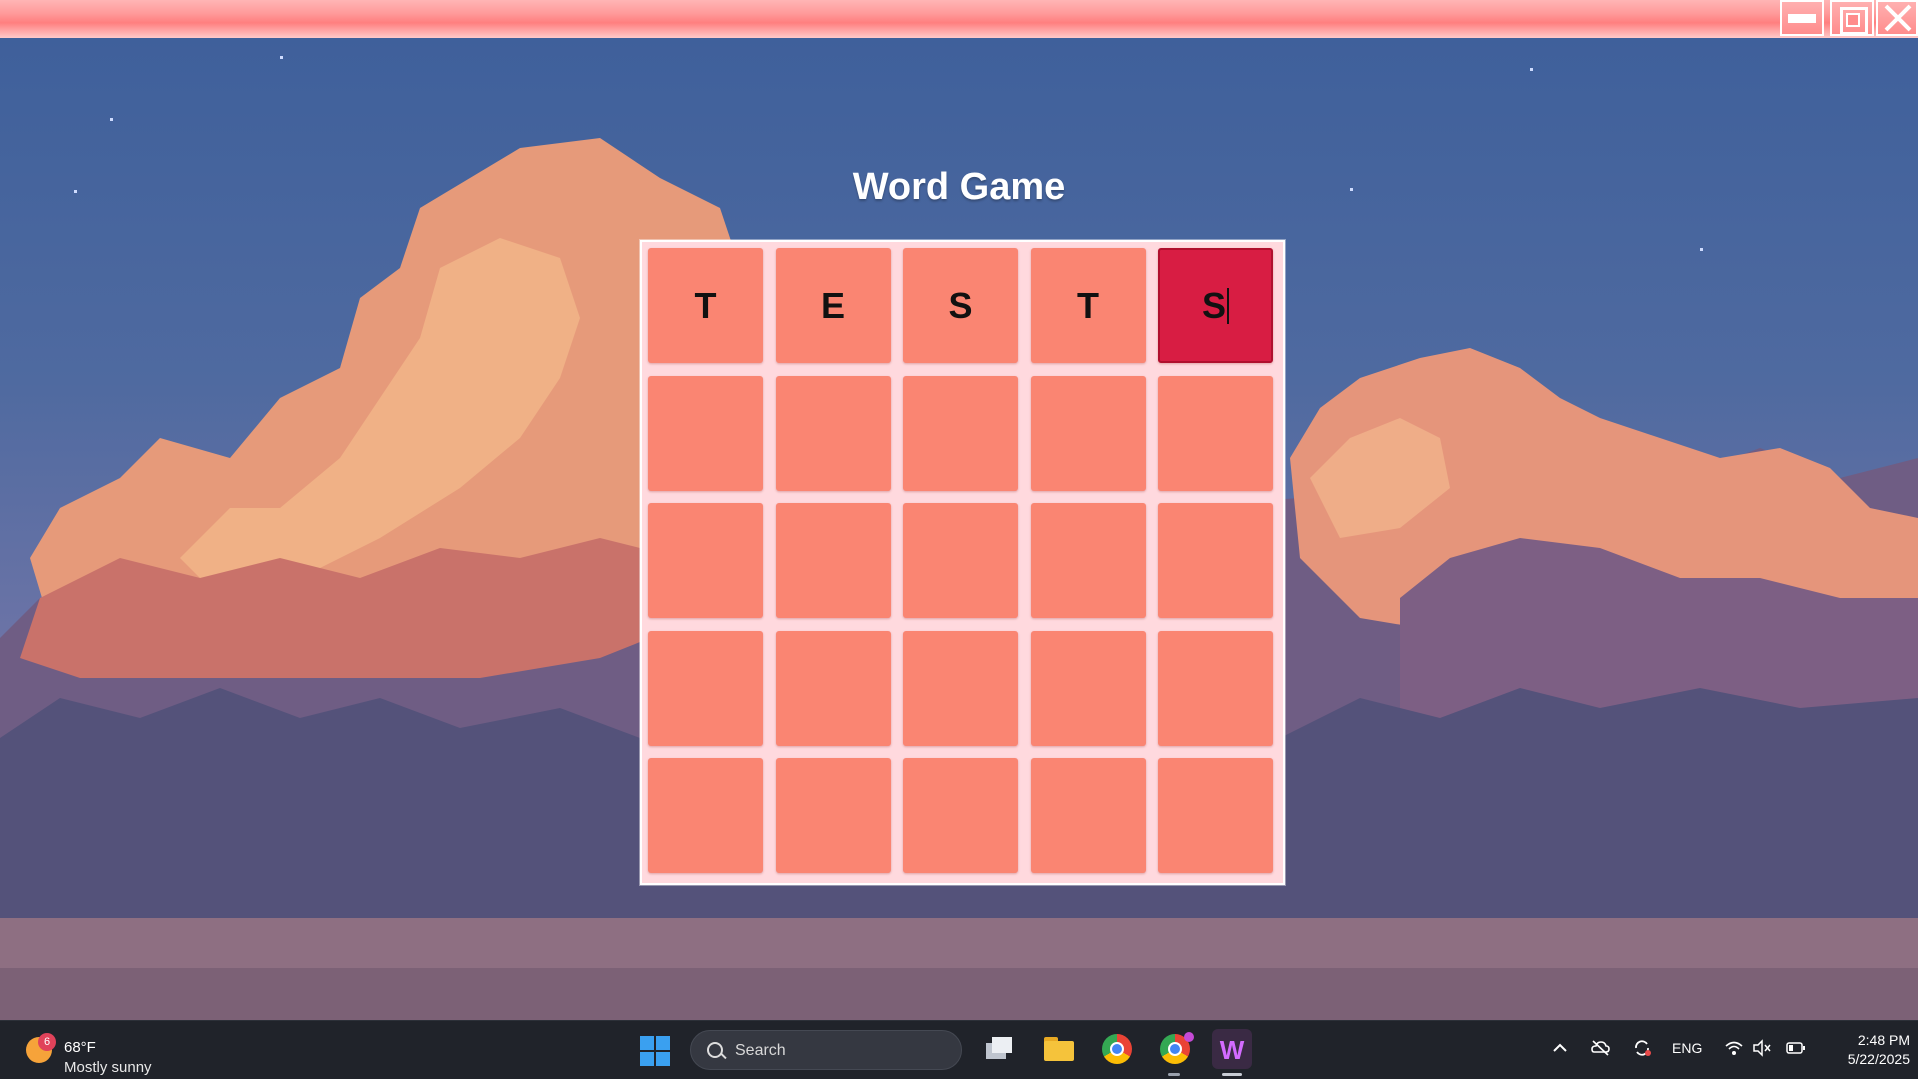 The image size is (1918, 1079). I want to click on file-explorer-button, so click(1058, 1049).